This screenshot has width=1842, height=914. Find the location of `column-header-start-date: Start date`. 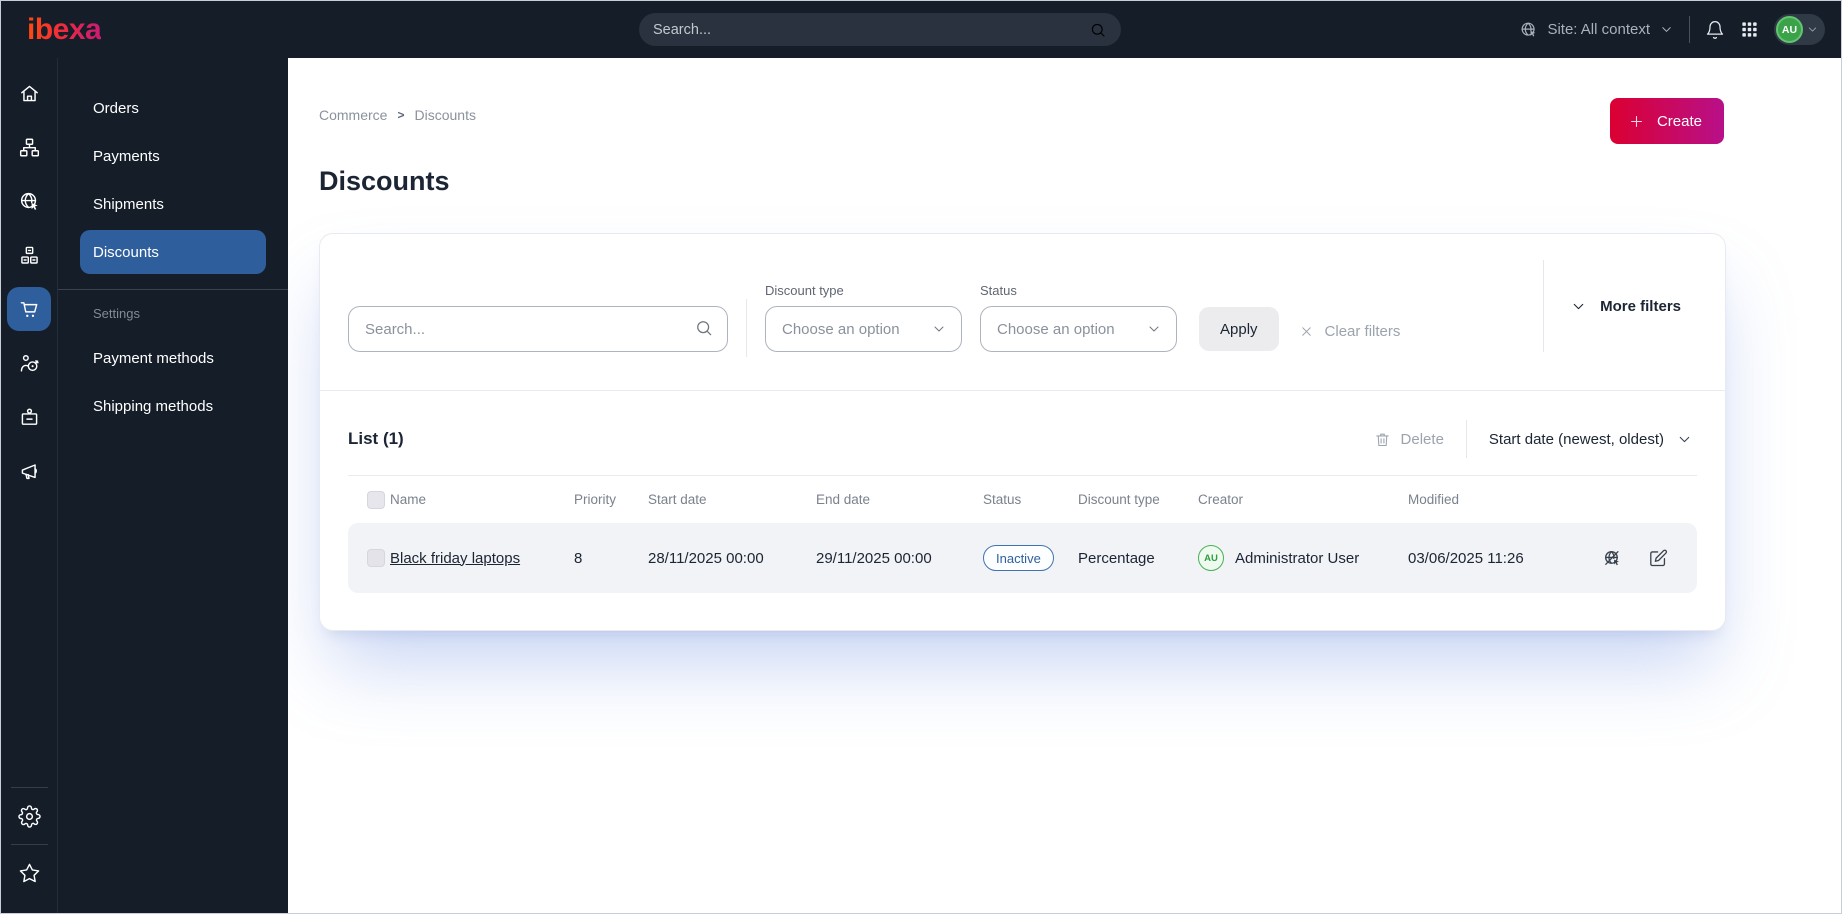

column-header-start-date: Start date is located at coordinates (677, 499).